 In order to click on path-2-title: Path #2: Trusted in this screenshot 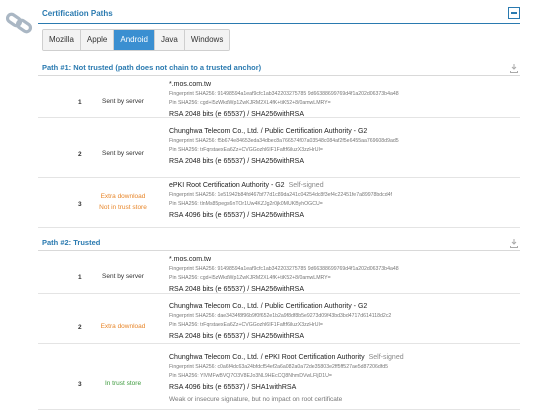, I will do `click(71, 242)`.